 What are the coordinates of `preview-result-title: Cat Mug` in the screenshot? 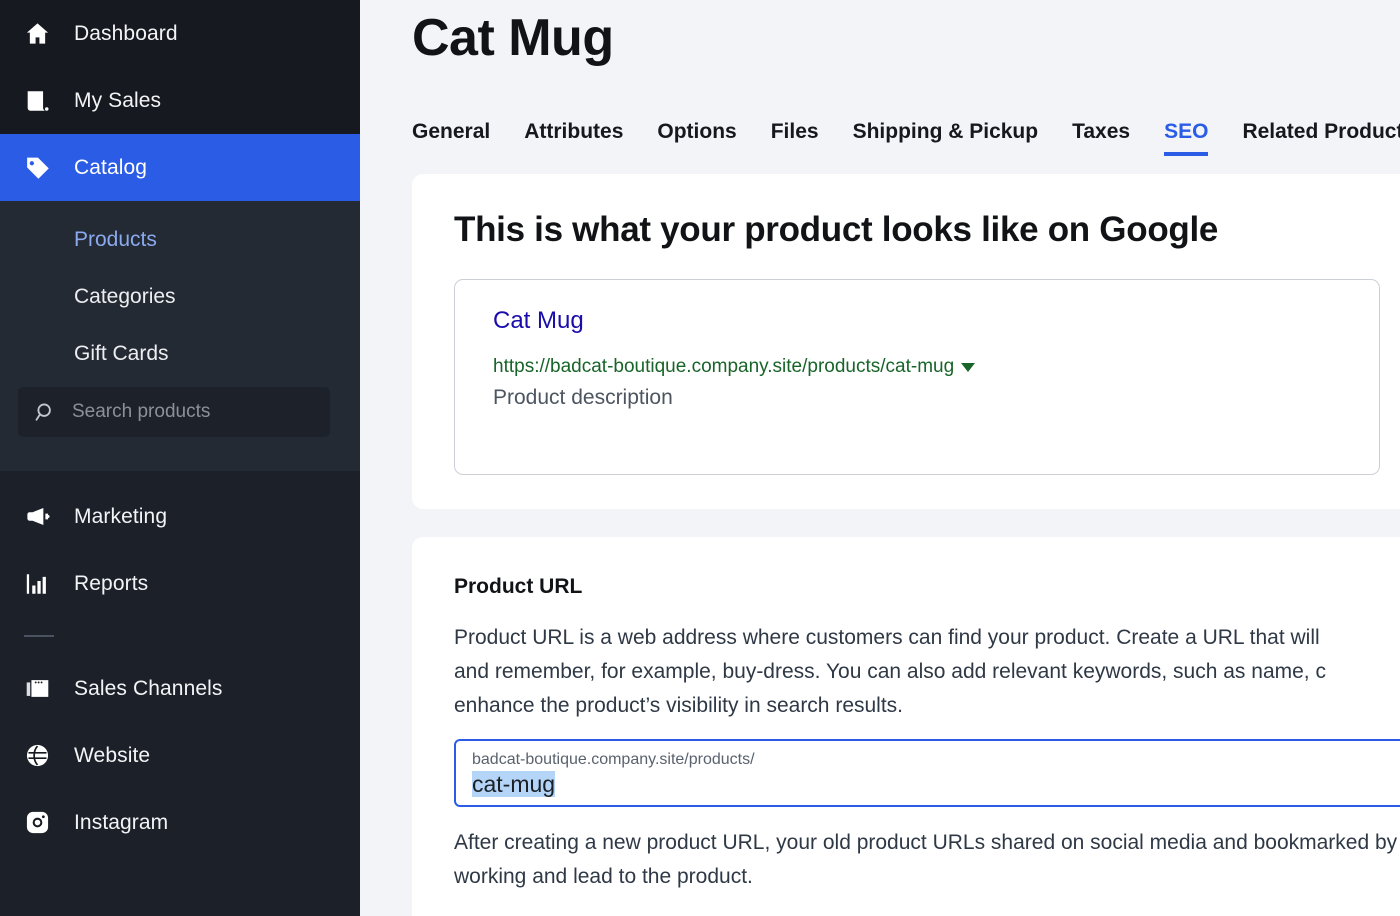 It's located at (917, 321).